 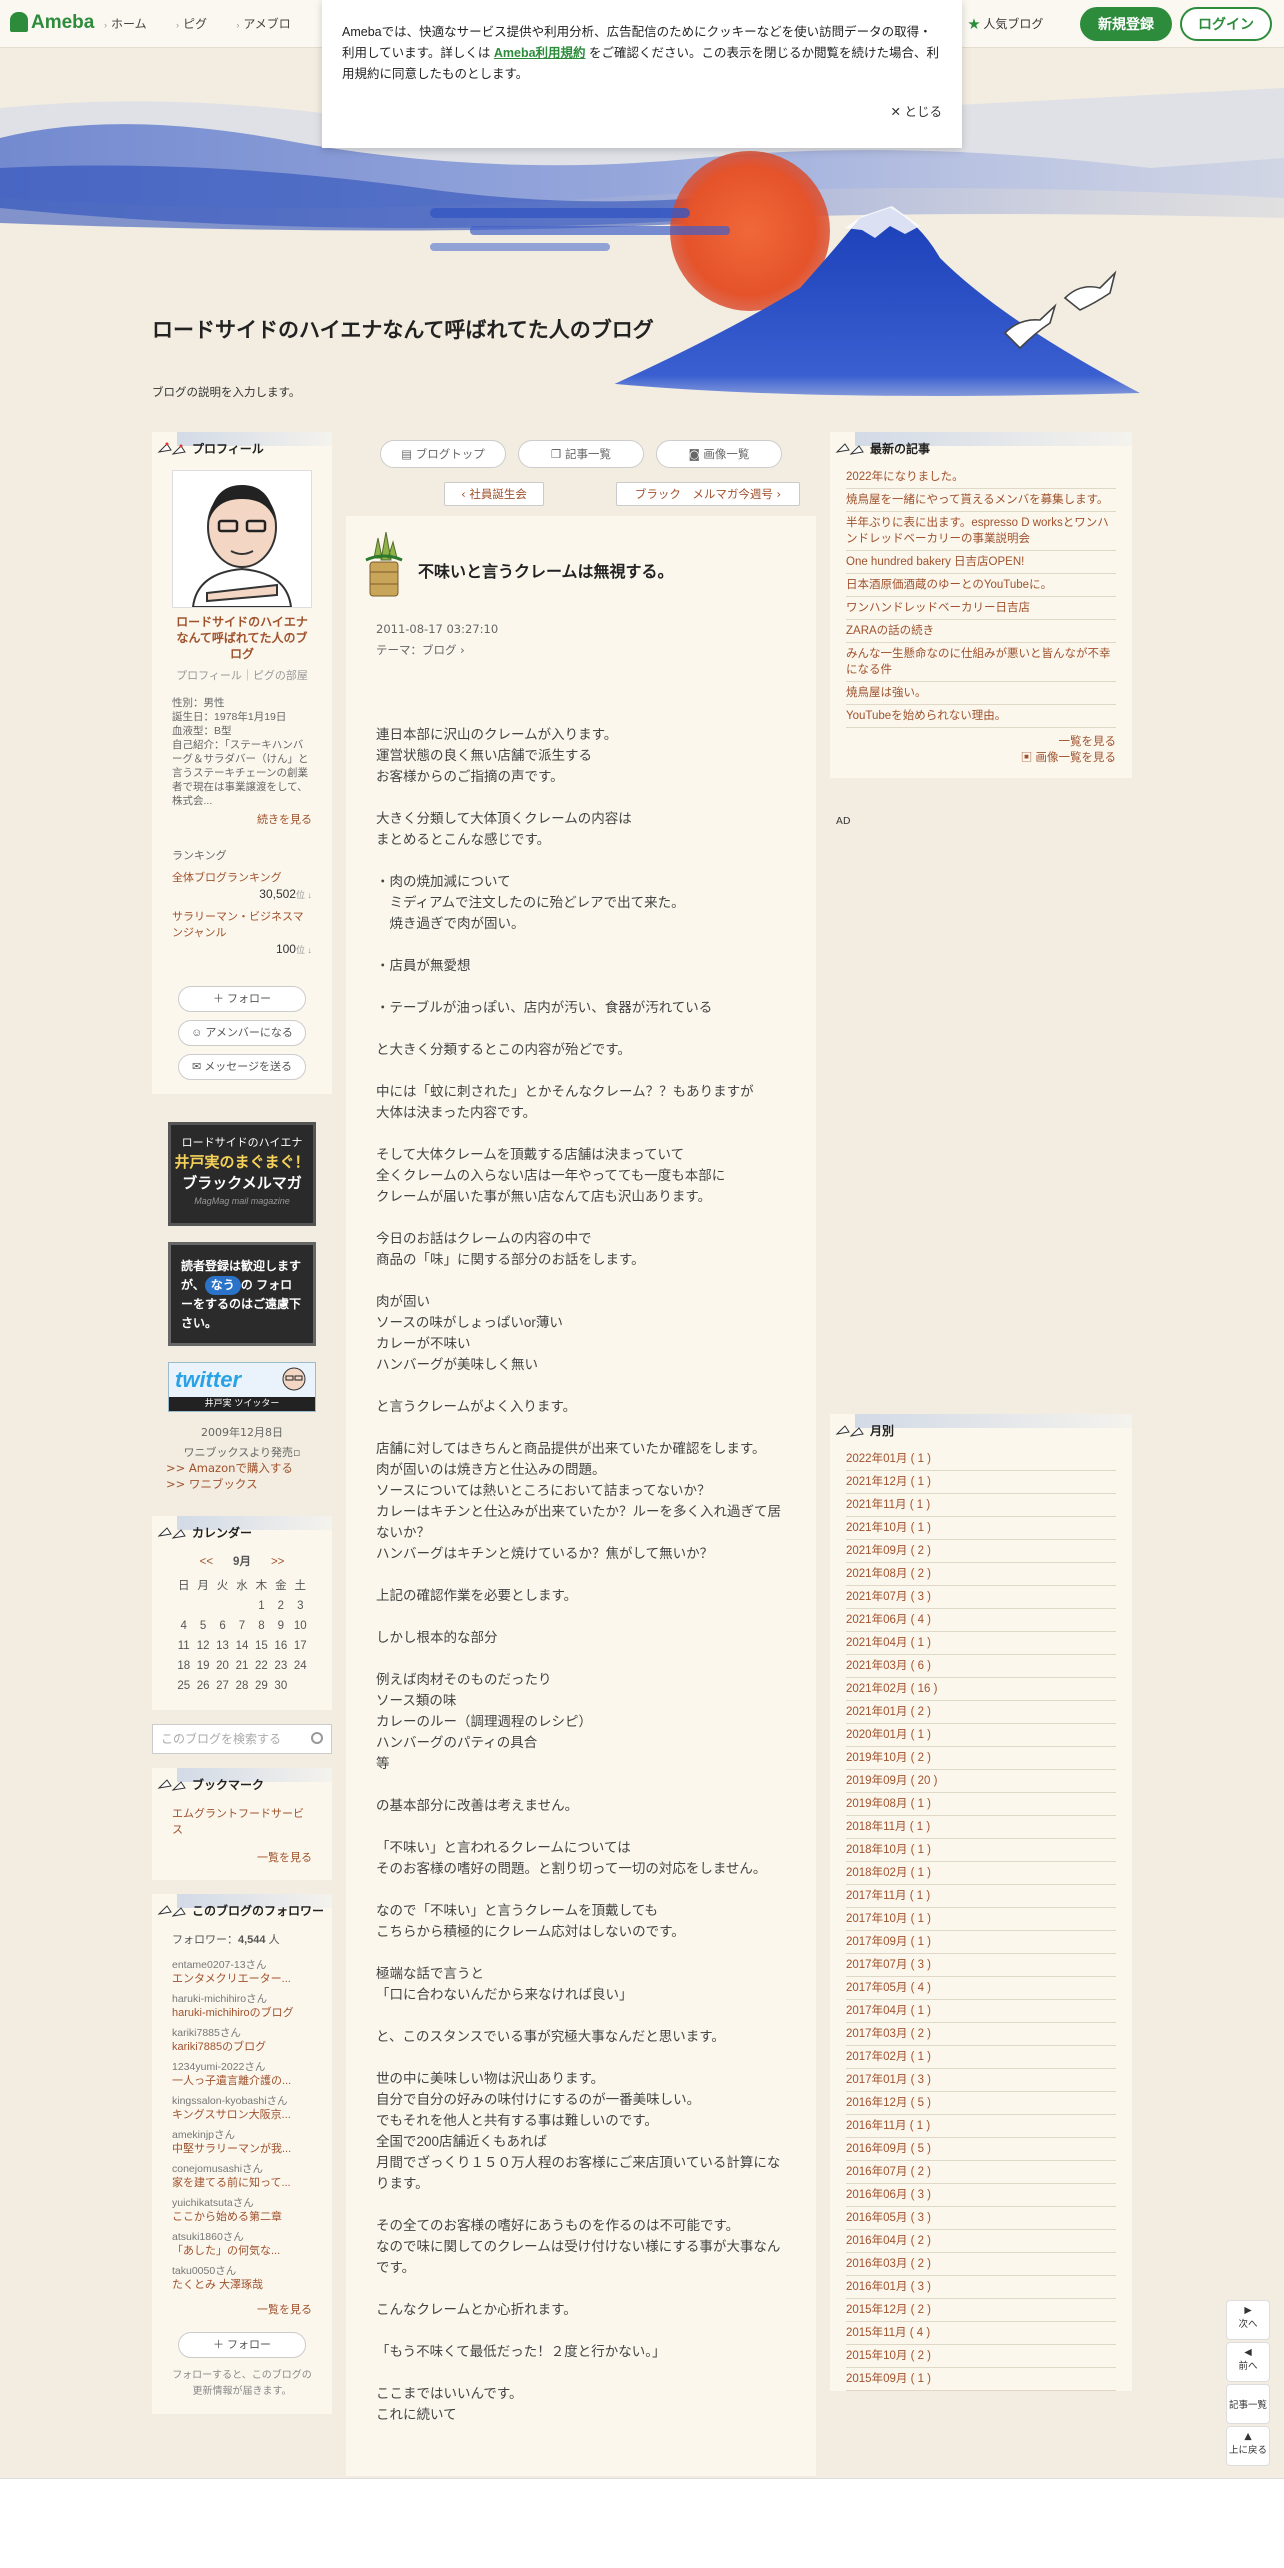 What do you see at coordinates (242, 1858) in the screenshot?
I see `bookmark-more-link: 一覧を見る` at bounding box center [242, 1858].